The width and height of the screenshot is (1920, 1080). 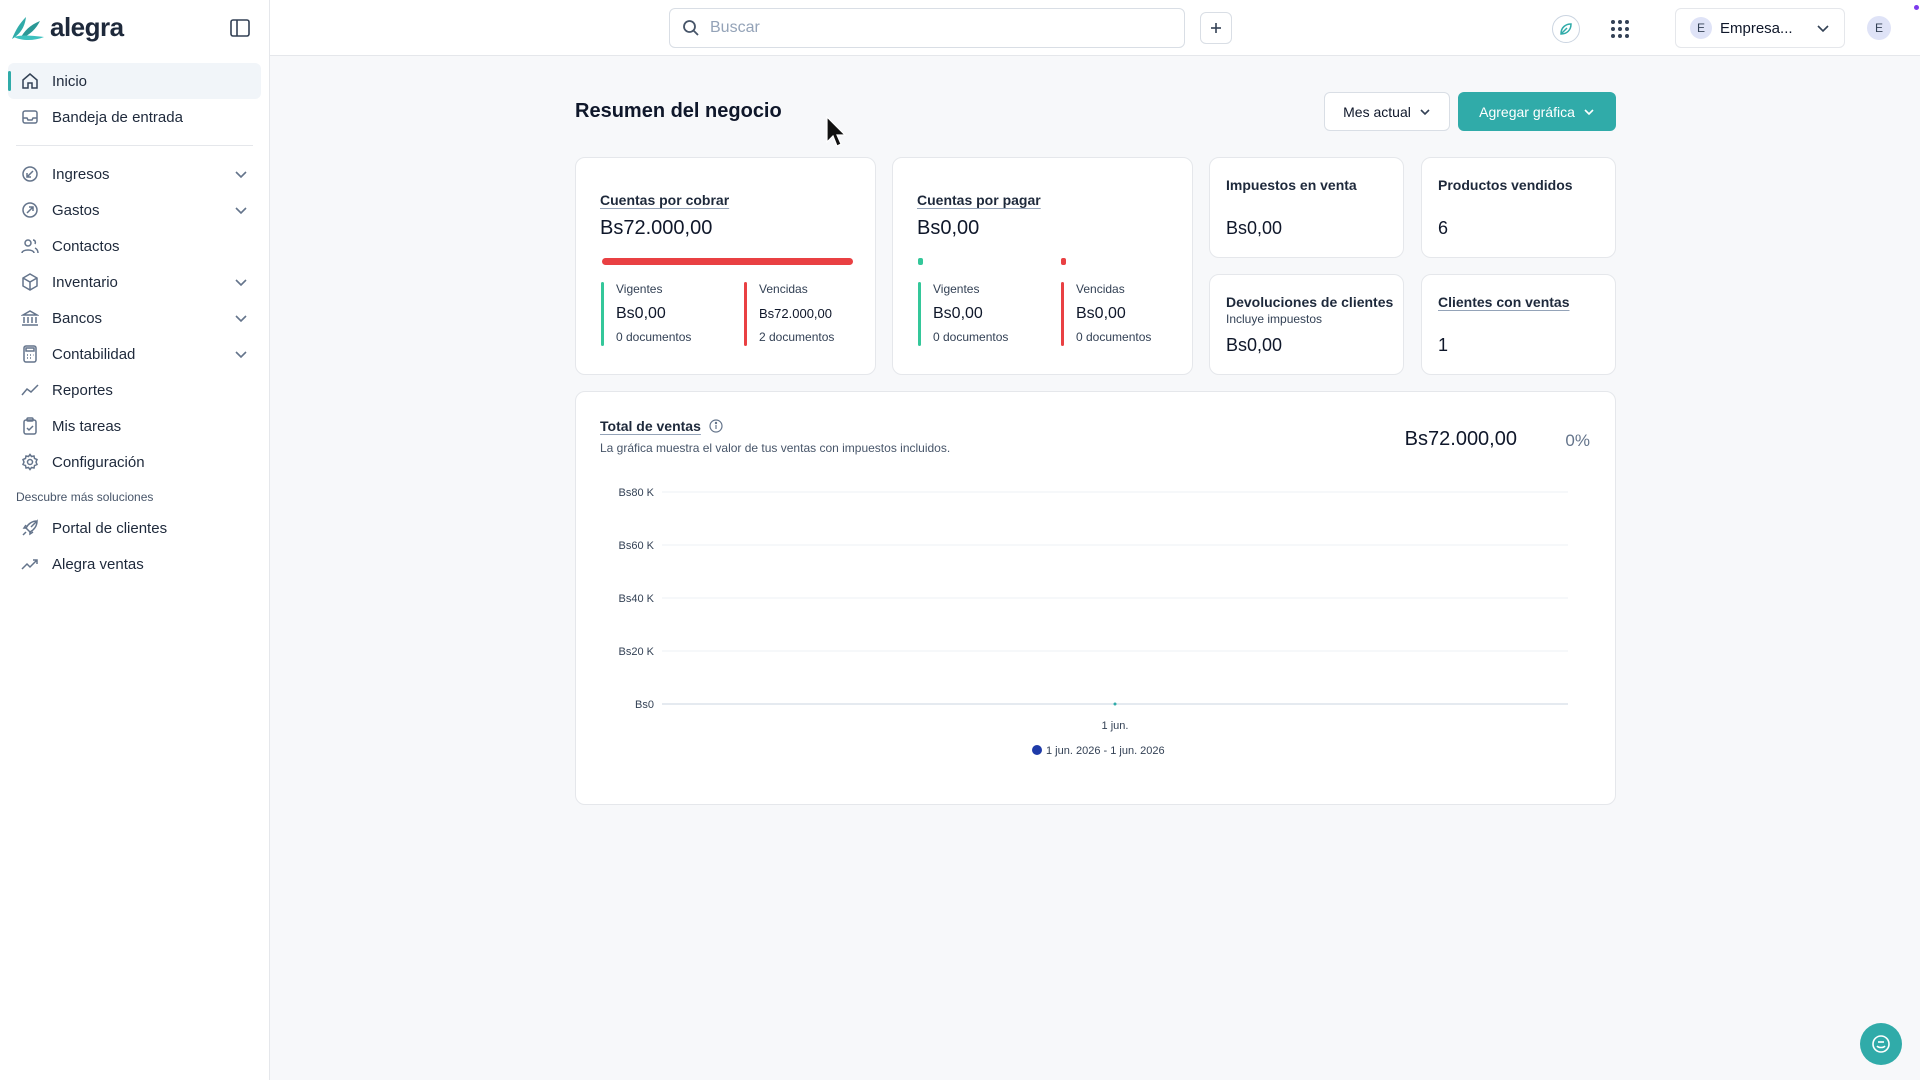 What do you see at coordinates (134, 390) in the screenshot?
I see `sidebar-item-reportes: Reportes` at bounding box center [134, 390].